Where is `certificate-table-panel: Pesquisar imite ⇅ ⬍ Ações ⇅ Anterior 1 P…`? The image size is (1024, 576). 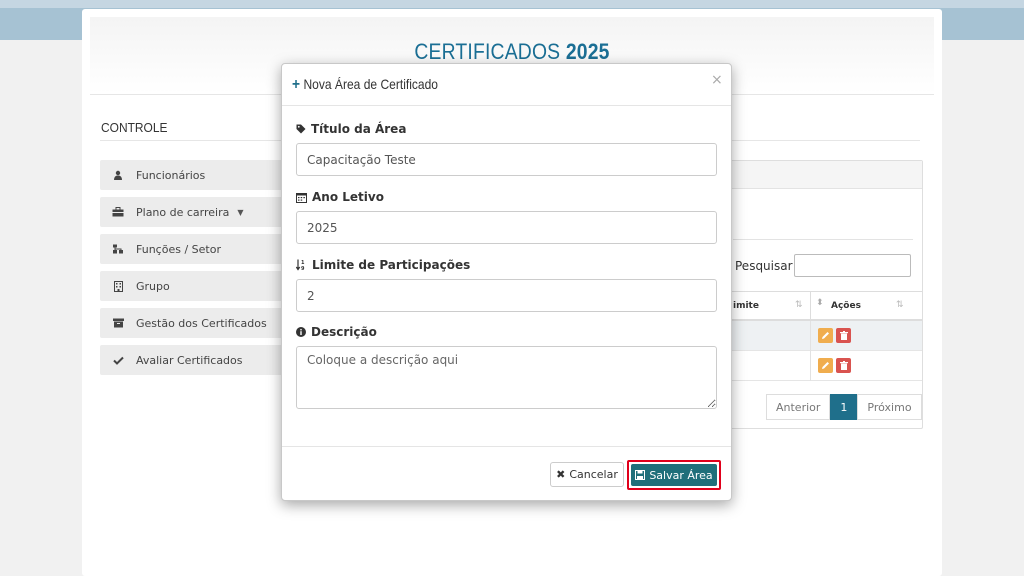 certificate-table-panel: Pesquisar imite ⇅ ⬍ Ações ⇅ Anterior 1 P… is located at coordinates (822, 294).